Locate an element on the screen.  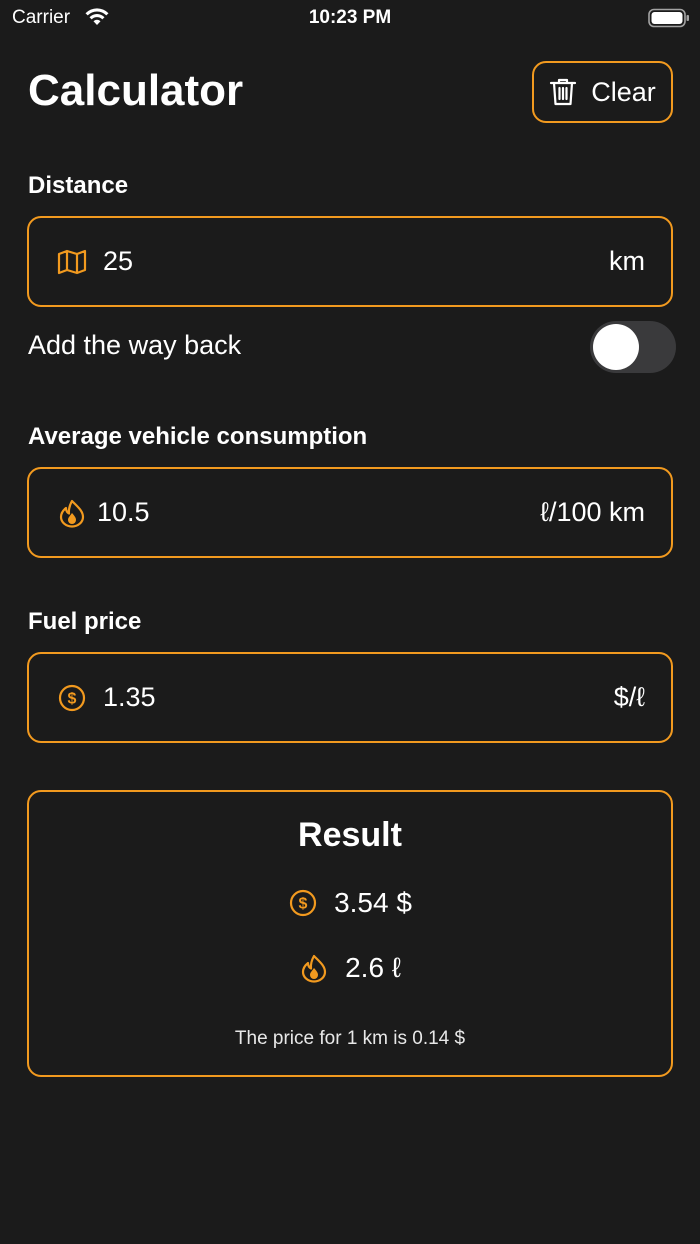
consumption-field: 10.5 ℓ/100 km is located at coordinates (350, 512).